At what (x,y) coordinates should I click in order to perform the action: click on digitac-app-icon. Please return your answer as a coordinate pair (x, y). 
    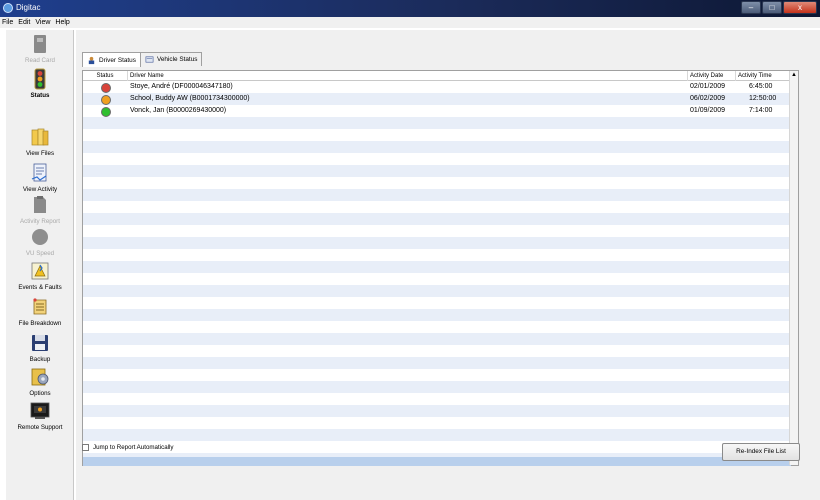
    Looking at the image, I should click on (8, 8).